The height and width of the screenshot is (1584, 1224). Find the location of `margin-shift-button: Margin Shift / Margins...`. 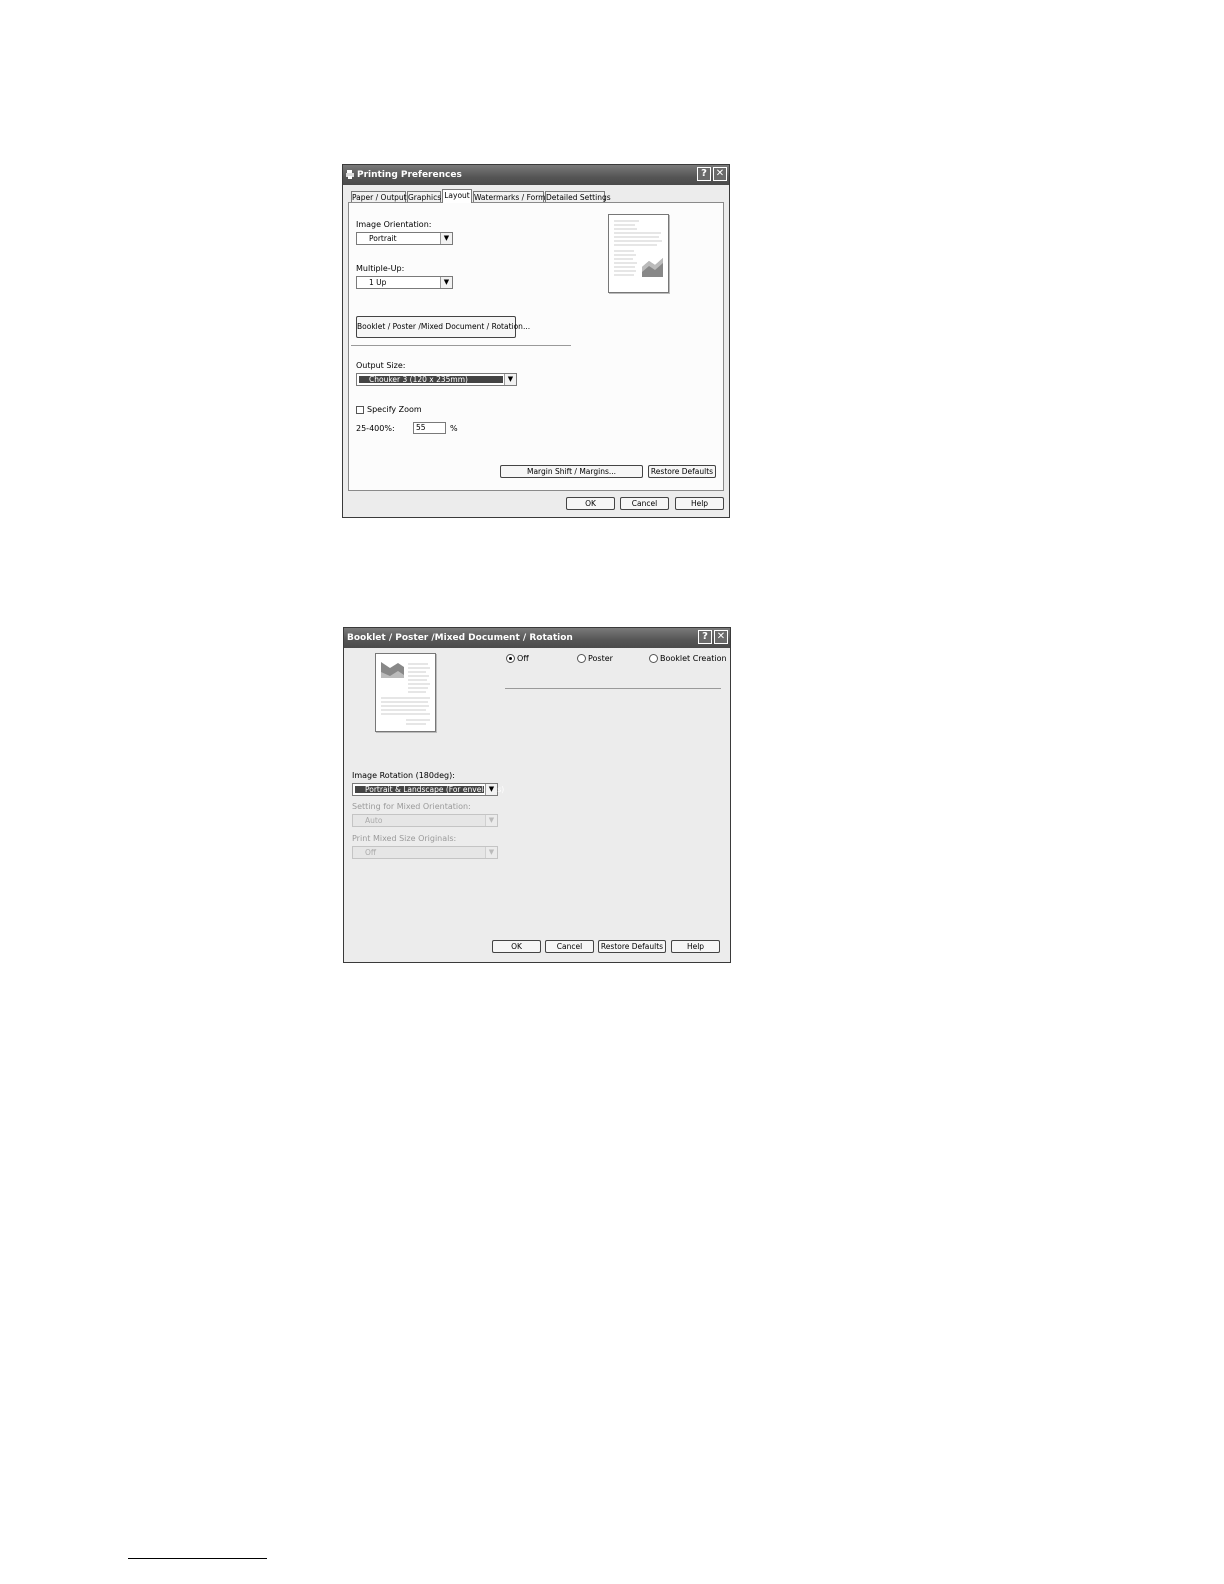

margin-shift-button: Margin Shift / Margins... is located at coordinates (571, 471).